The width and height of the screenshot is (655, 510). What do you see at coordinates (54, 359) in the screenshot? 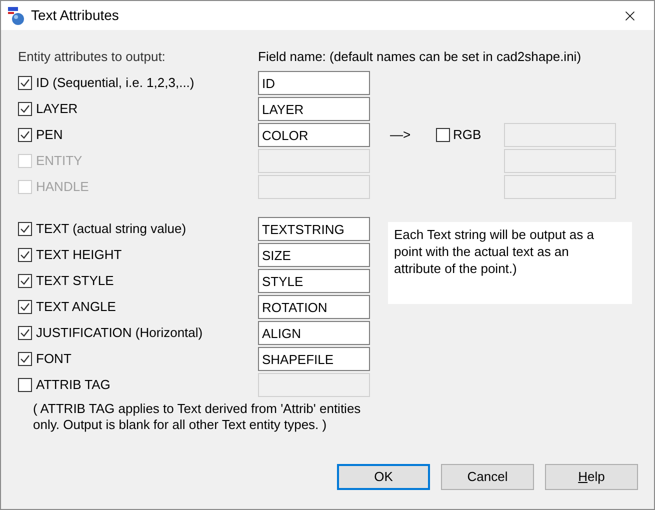
I see `checkbox-label: FONT` at bounding box center [54, 359].